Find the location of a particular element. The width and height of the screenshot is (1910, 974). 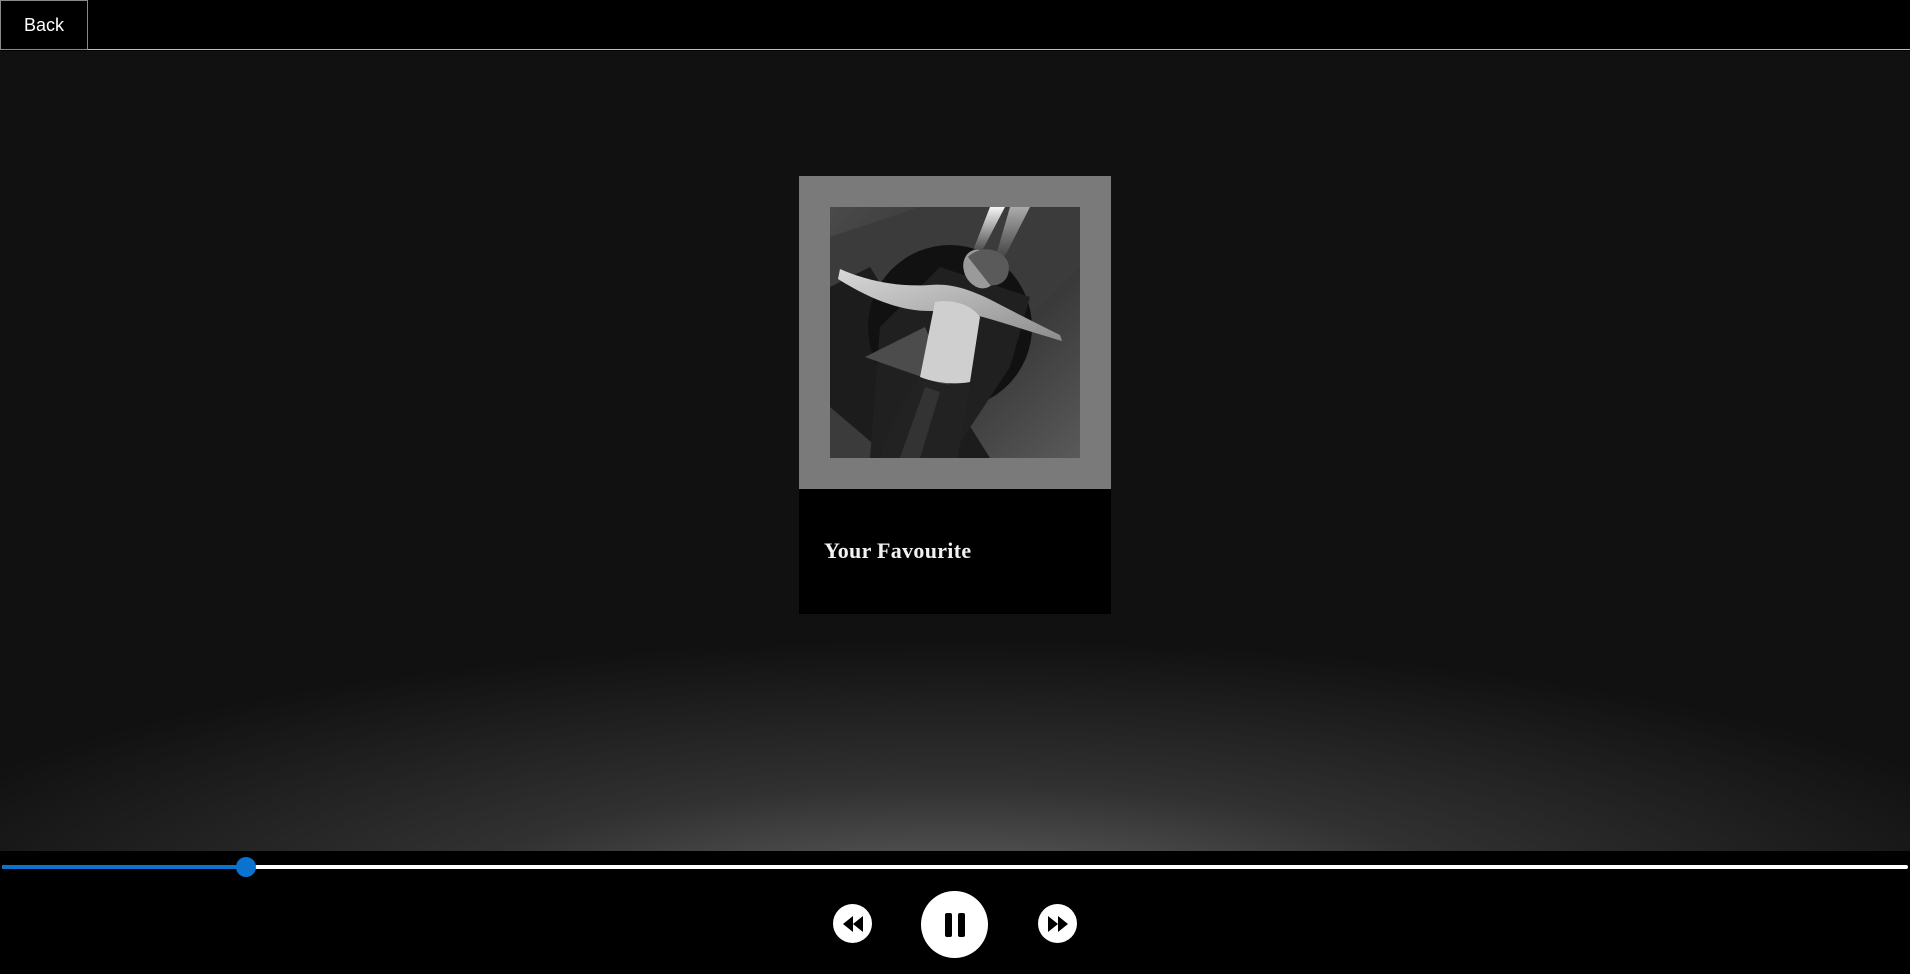

track-title: Your Favourite is located at coordinates (898, 550).